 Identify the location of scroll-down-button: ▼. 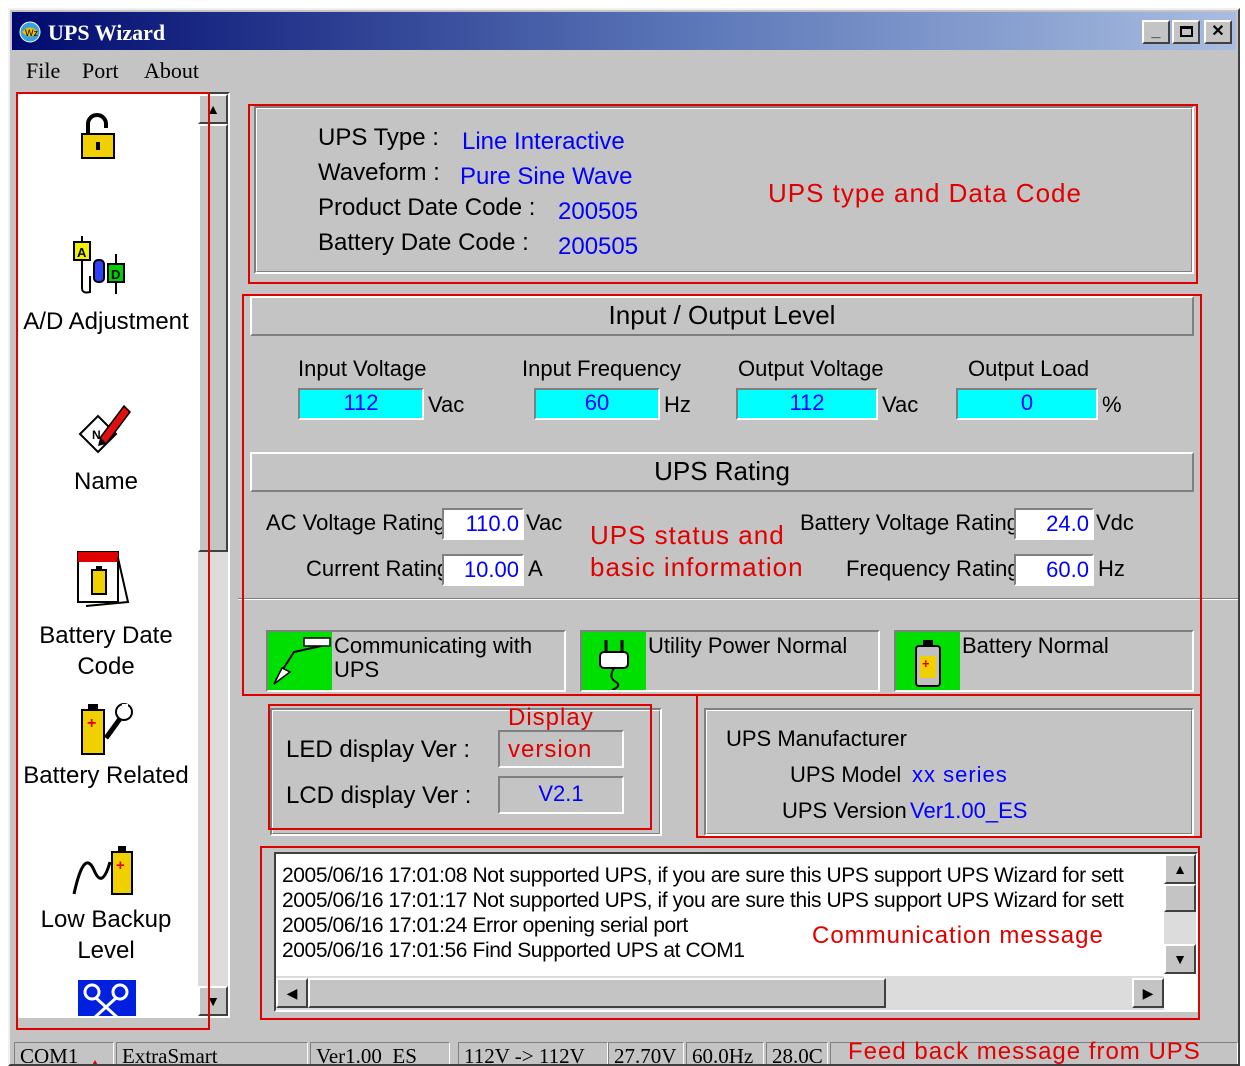
(213, 1001).